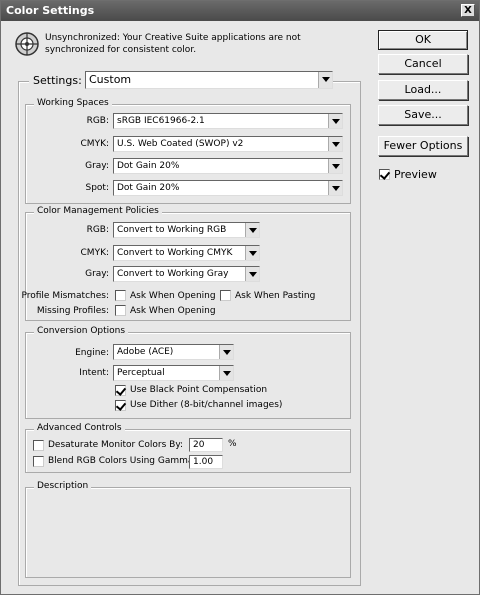 The width and height of the screenshot is (480, 595). Describe the element at coordinates (141, 373) in the screenshot. I see `intent-value: Perceptual` at that location.